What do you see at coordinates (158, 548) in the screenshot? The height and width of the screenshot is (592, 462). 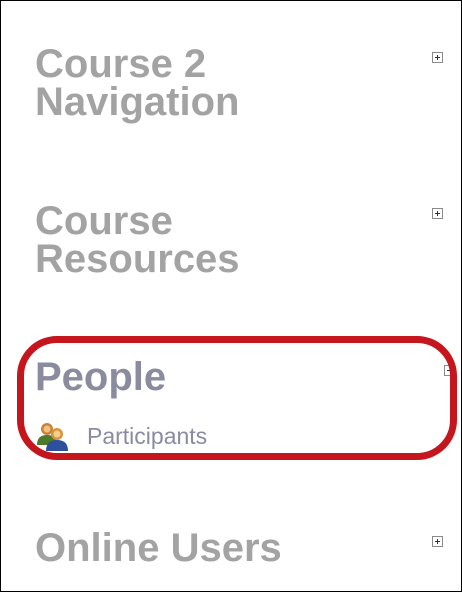 I see `online-users-title: Online Users` at bounding box center [158, 548].